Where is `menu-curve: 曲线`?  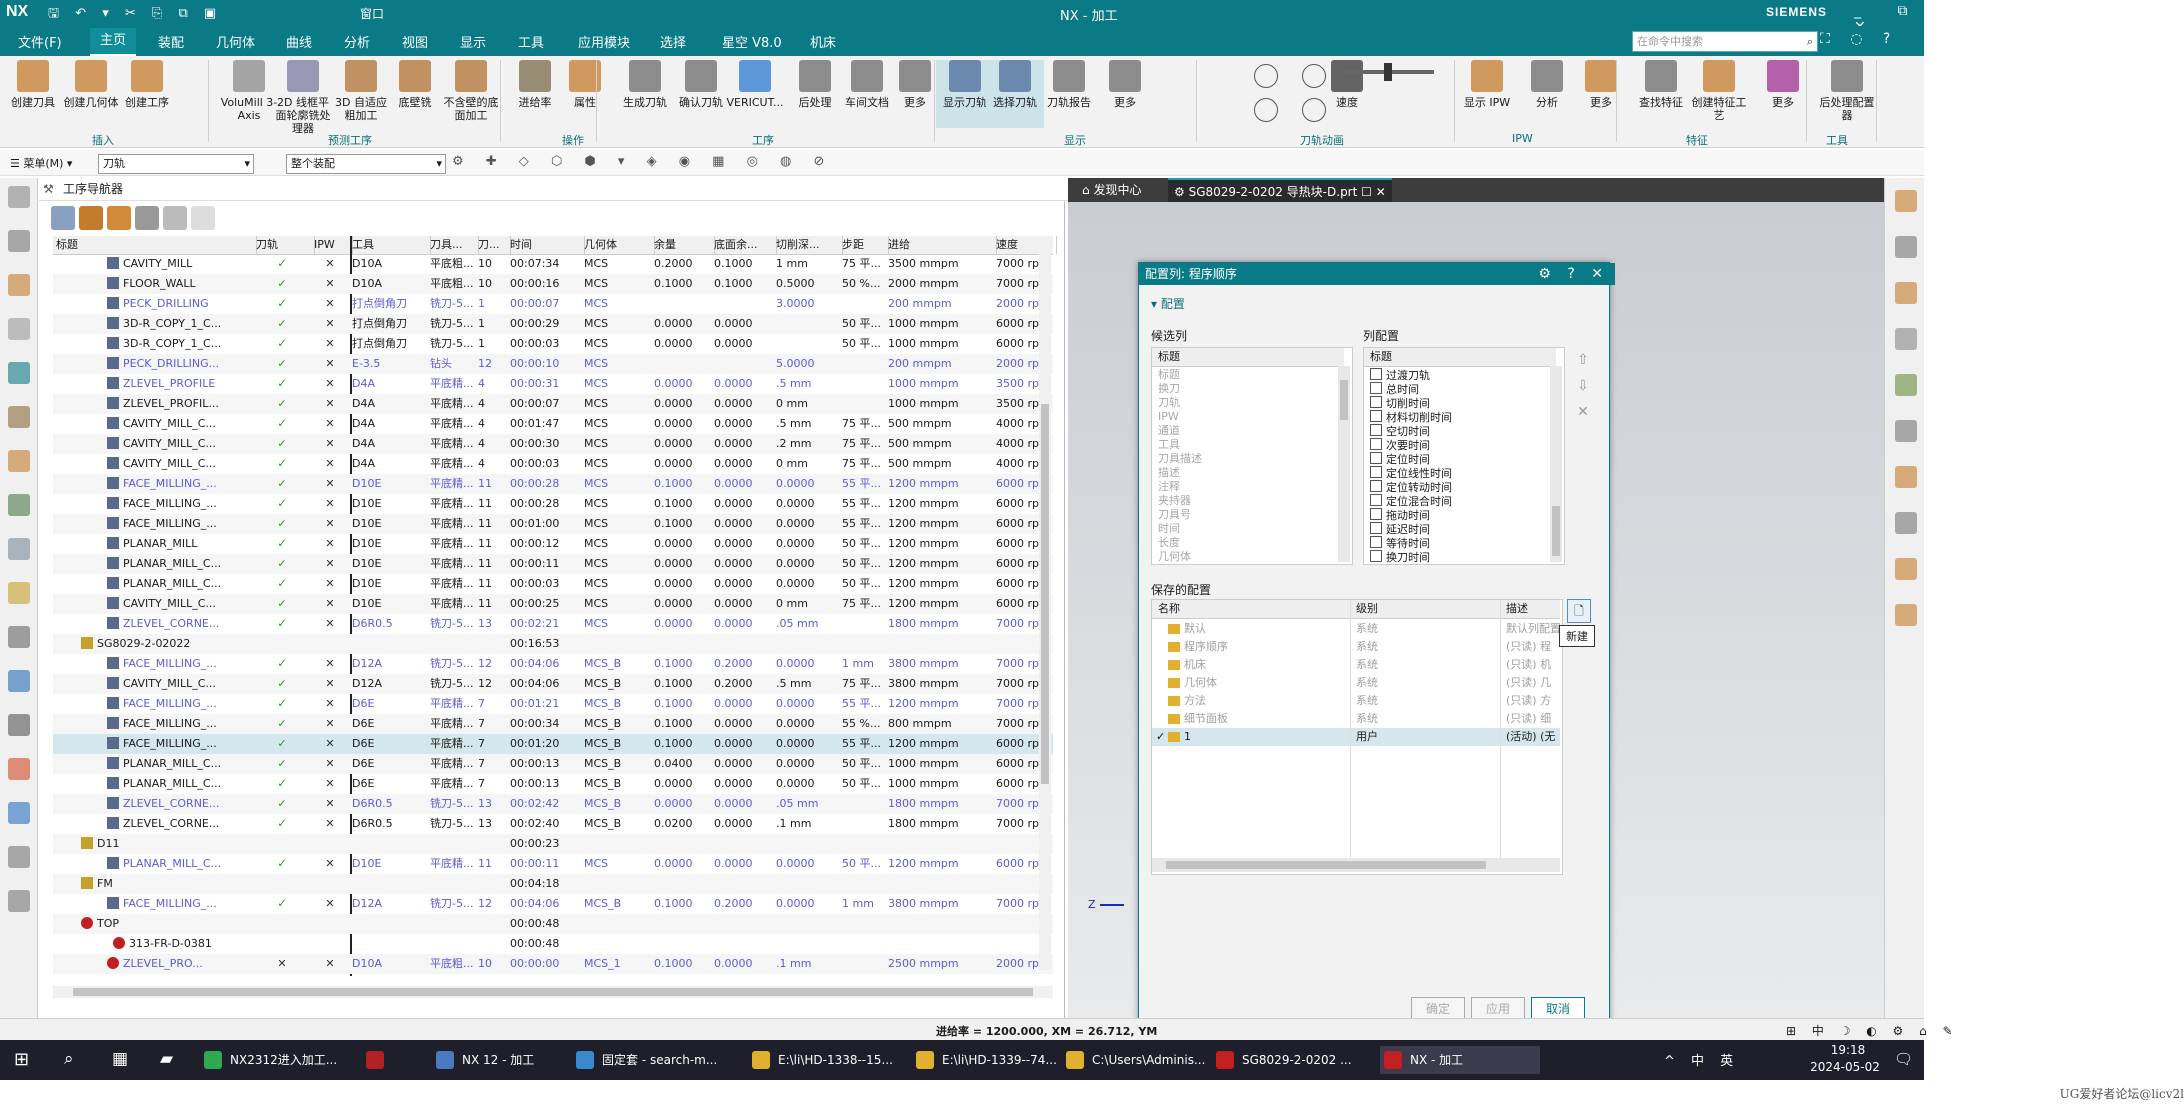
menu-curve: 曲线 is located at coordinates (299, 41).